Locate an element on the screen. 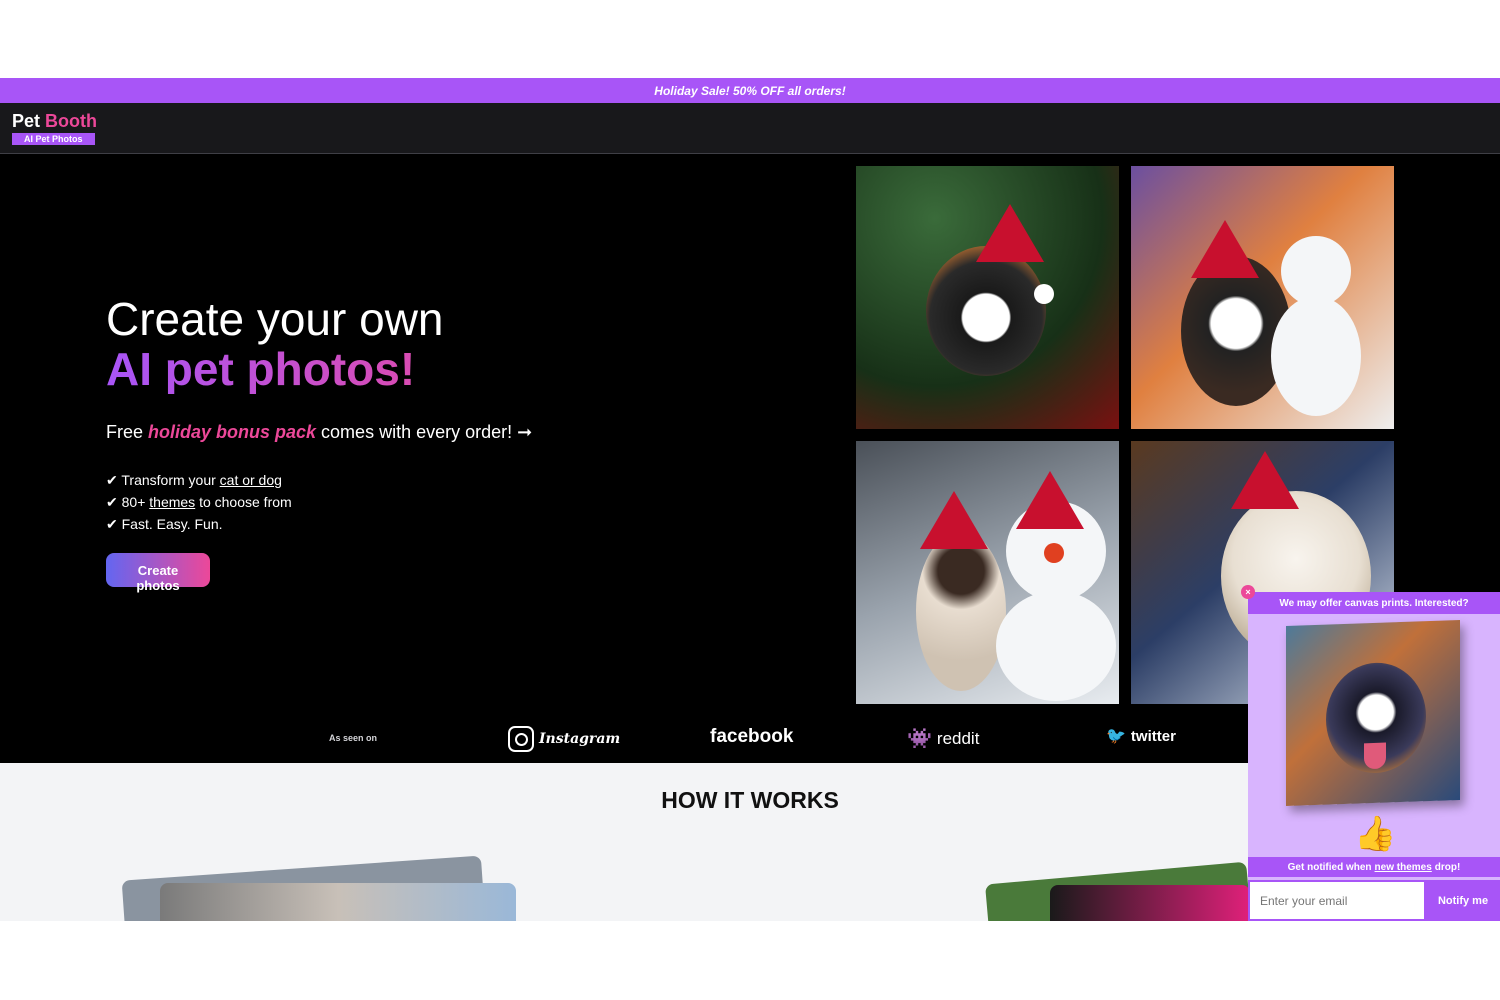 The image size is (1500, 1000). email-input is located at coordinates (1337, 900).